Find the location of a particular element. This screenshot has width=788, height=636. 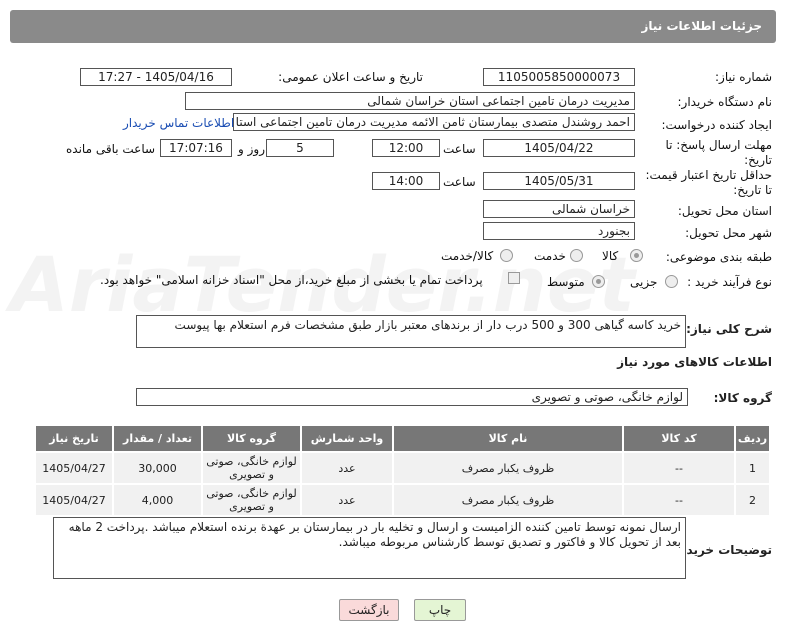

validity-time-field: 14:00 is located at coordinates (406, 181).